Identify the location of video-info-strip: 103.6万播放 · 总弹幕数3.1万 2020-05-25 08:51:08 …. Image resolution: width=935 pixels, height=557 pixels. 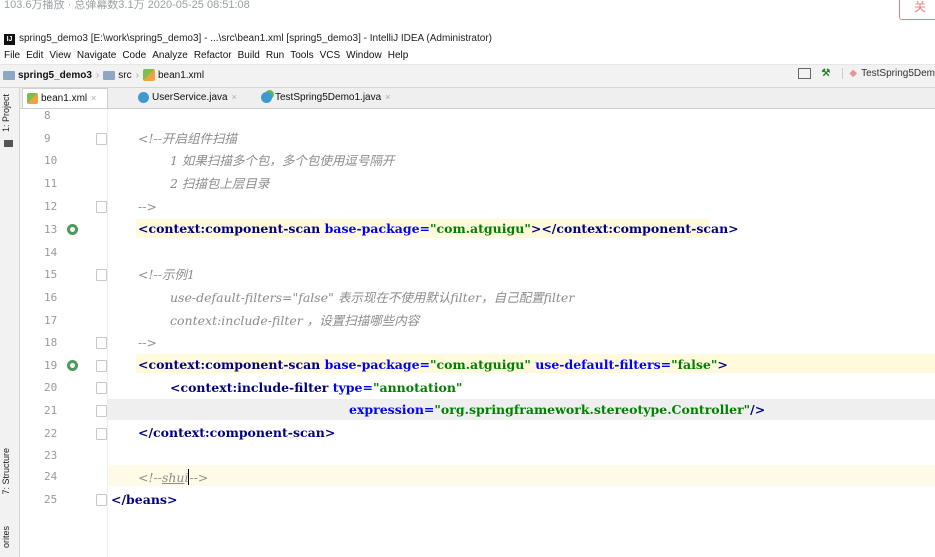
(467, 13).